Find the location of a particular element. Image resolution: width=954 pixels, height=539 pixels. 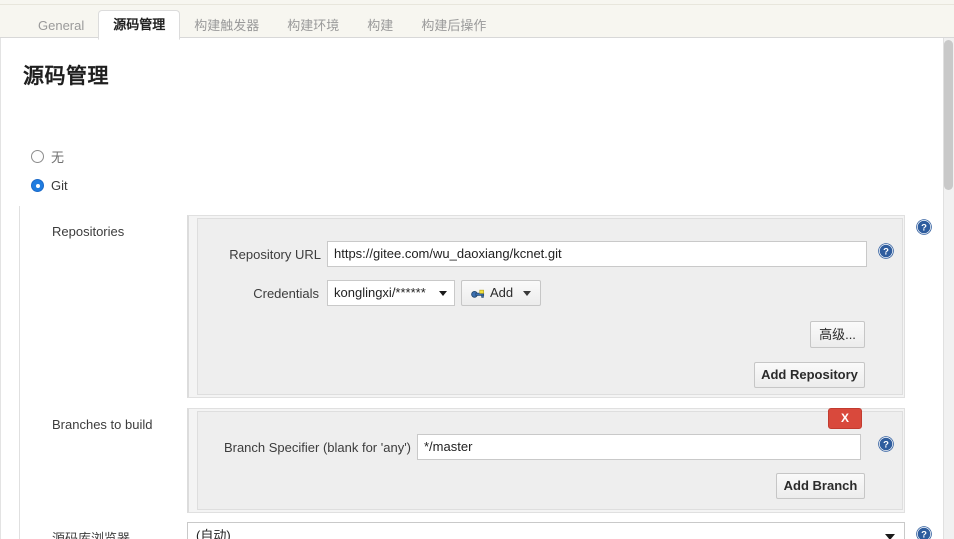

add-branch-button: Add Branch is located at coordinates (820, 486).